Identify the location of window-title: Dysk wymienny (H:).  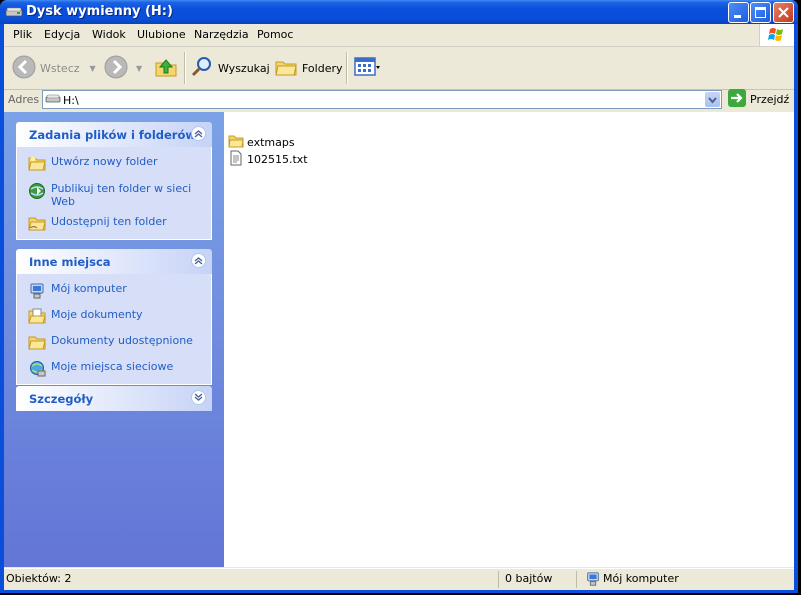
(99, 11).